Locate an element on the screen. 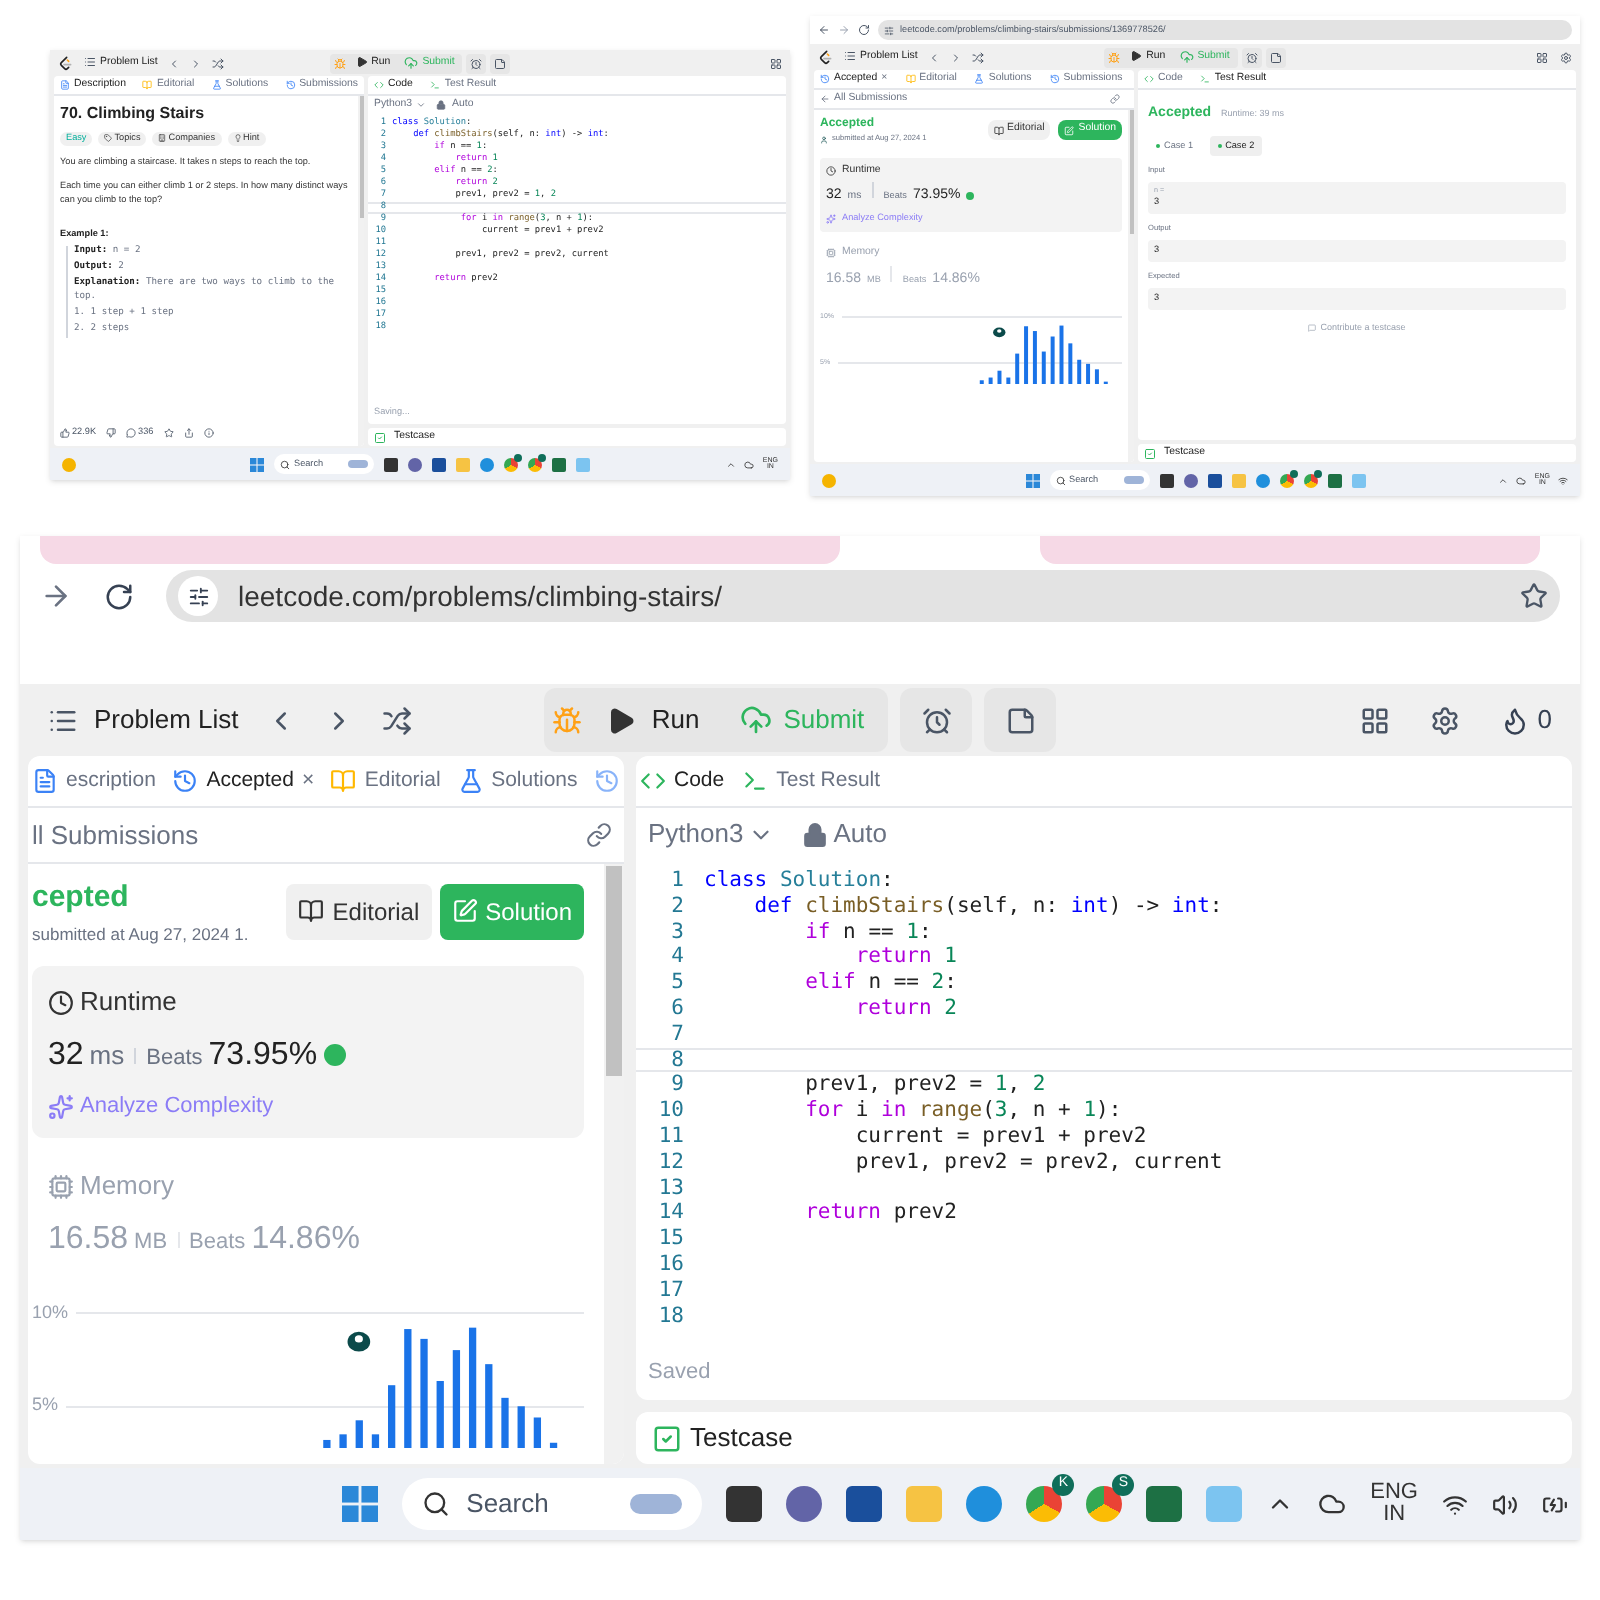 The width and height of the screenshot is (1600, 1600). taskbar-search: Search is located at coordinates (552, 1504).